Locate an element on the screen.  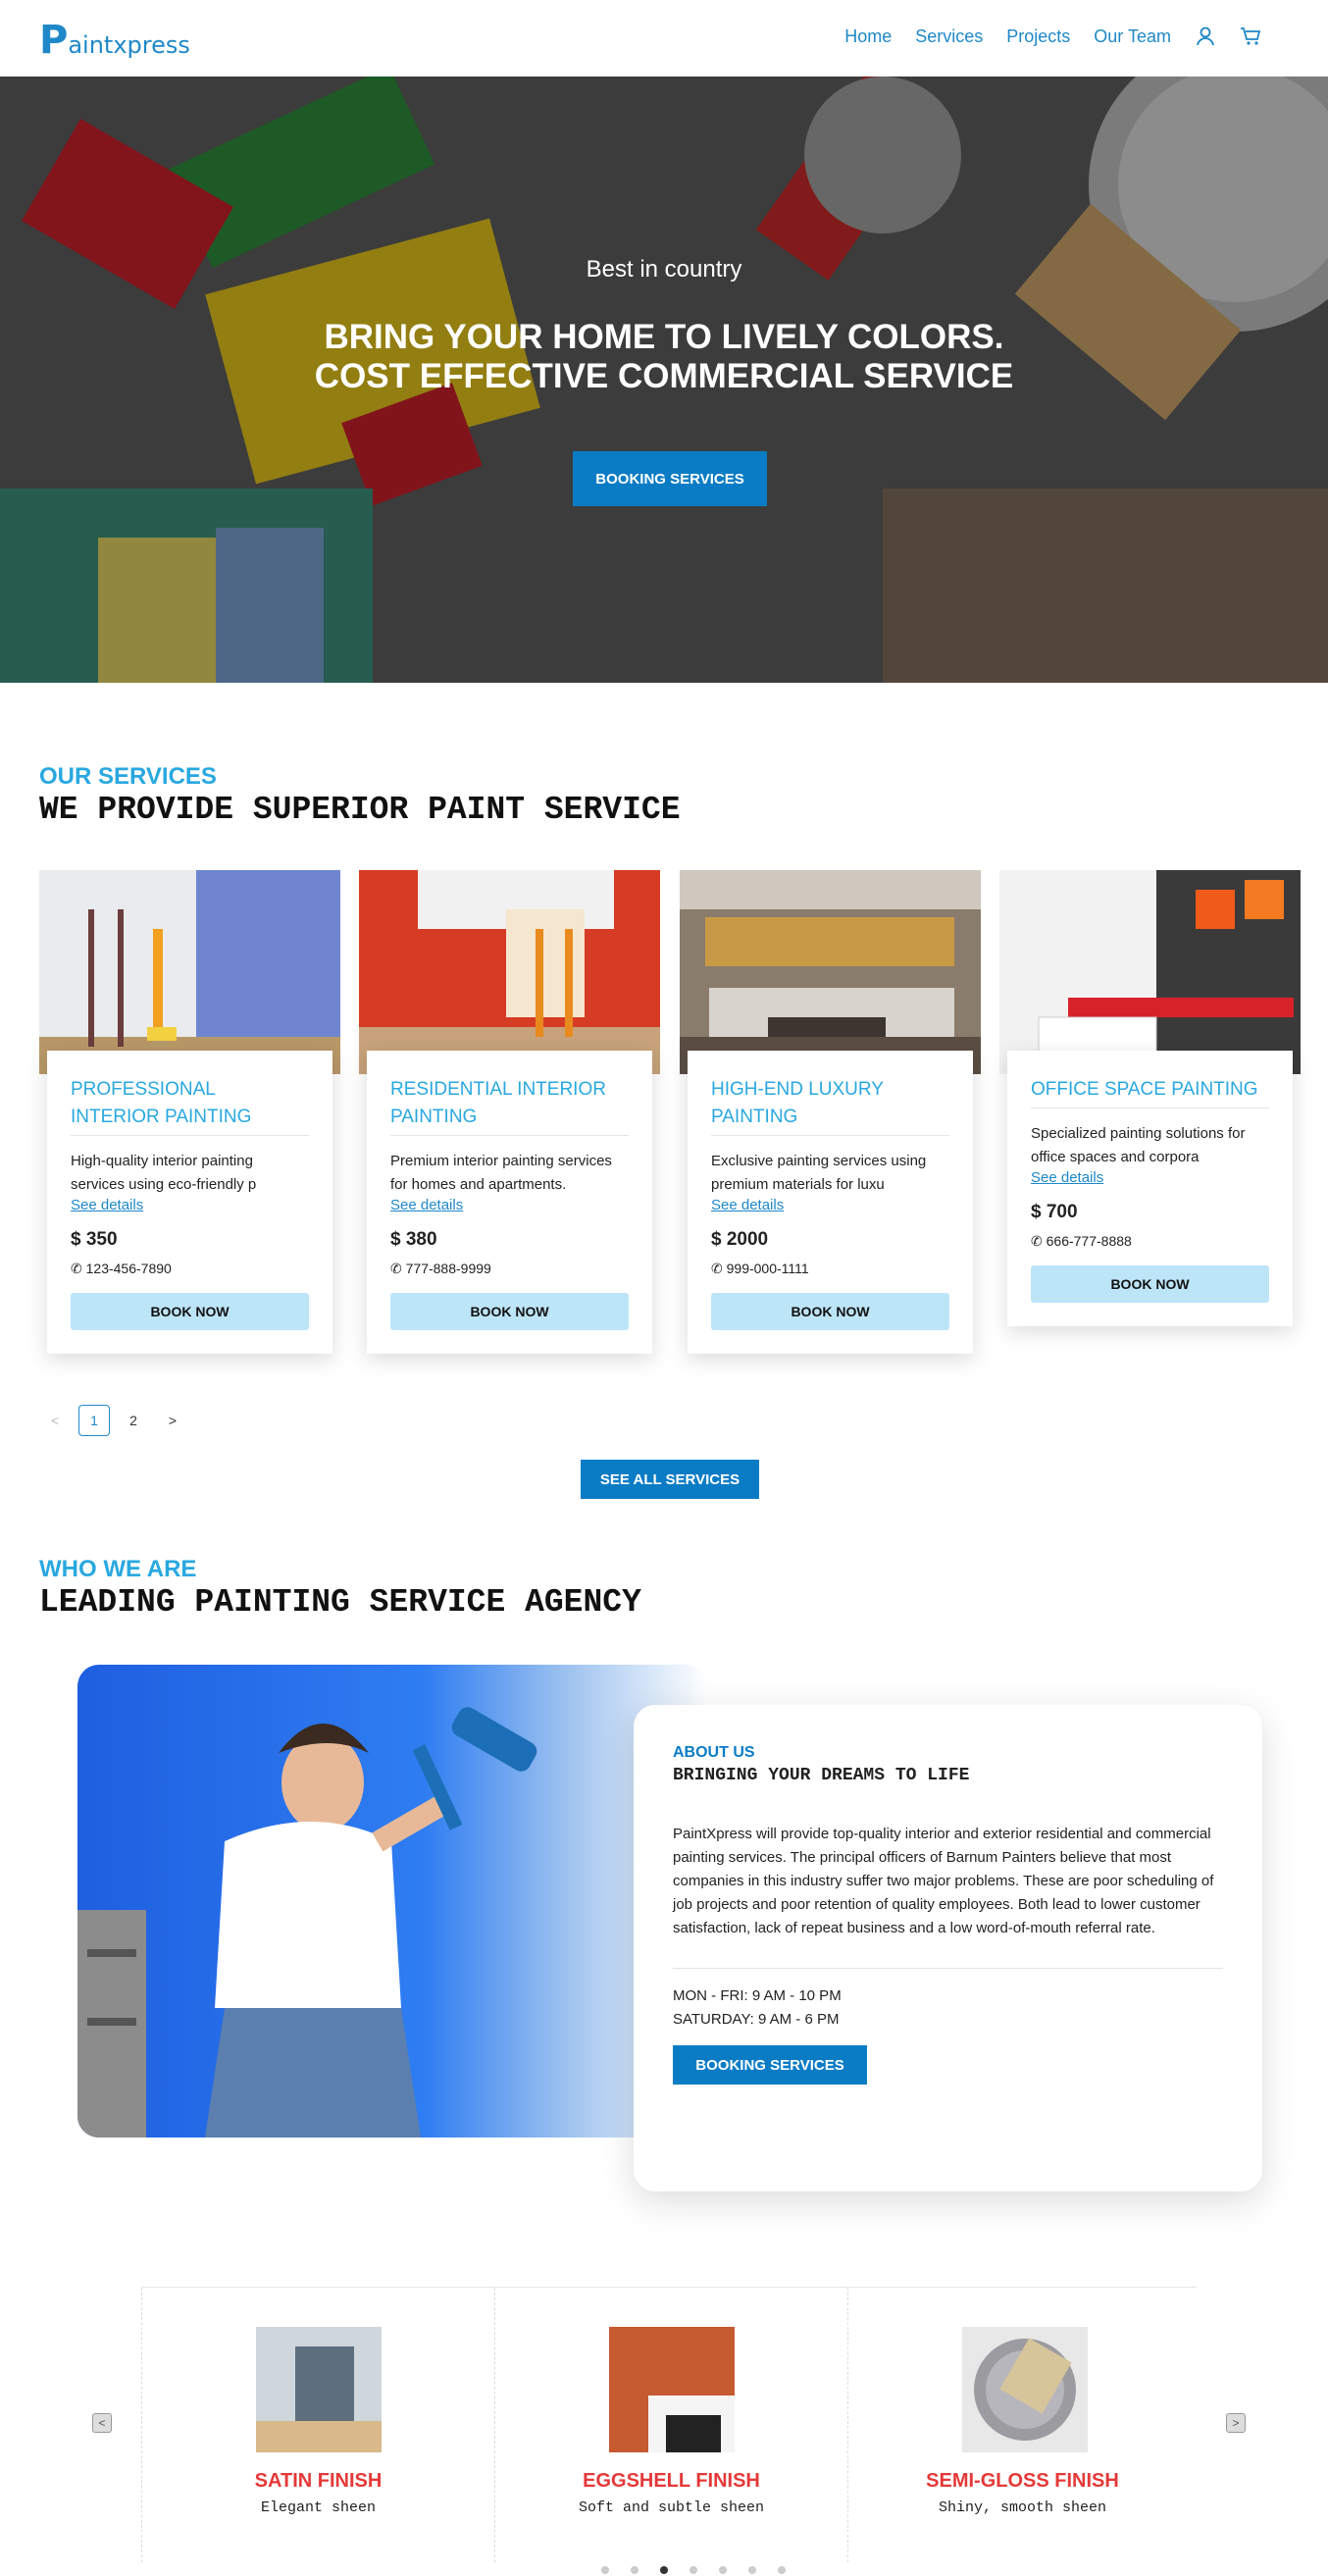
logo-initial: P is located at coordinates (54, 40).